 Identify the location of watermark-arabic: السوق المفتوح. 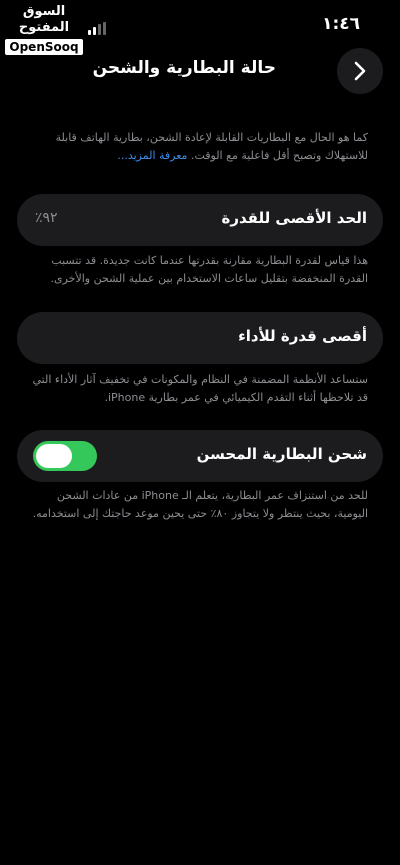
(44, 19).